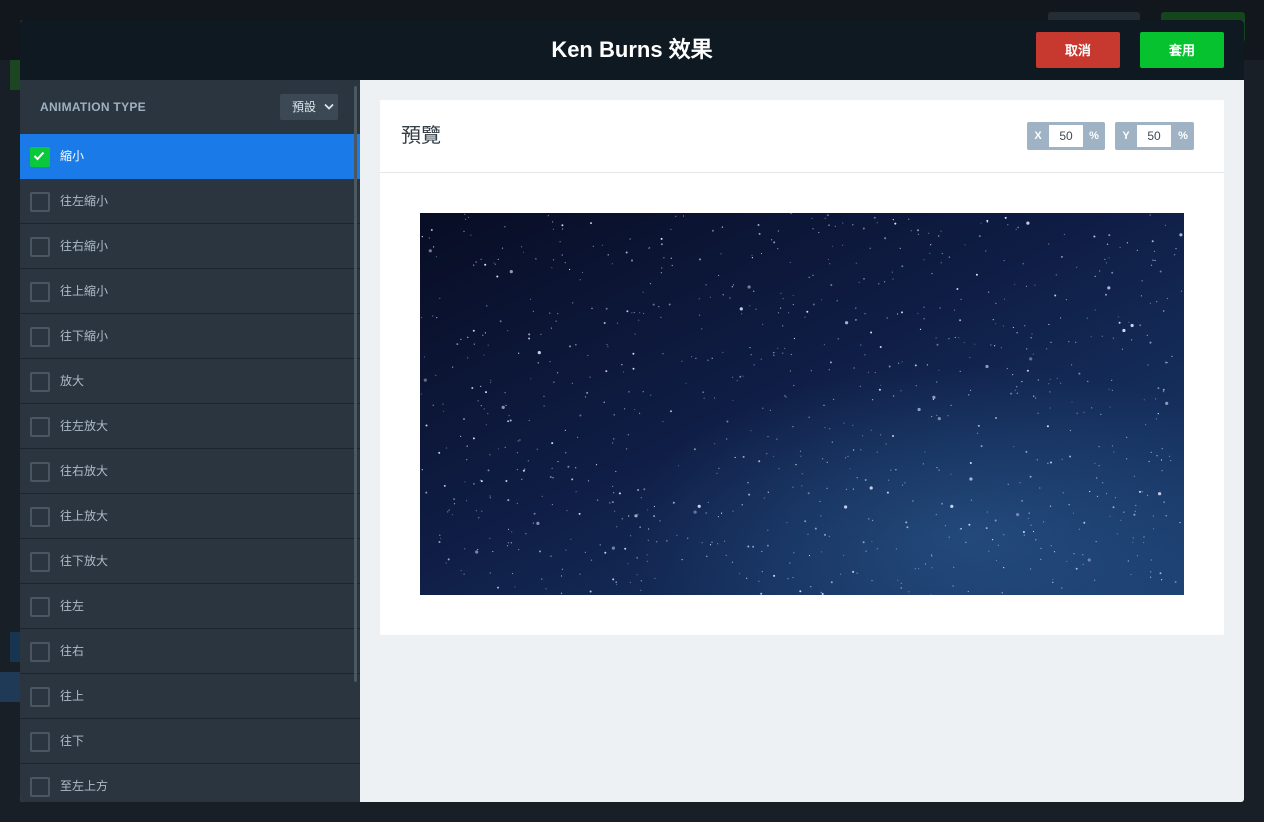 This screenshot has height=822, width=1264. Describe the element at coordinates (190, 107) in the screenshot. I see `sidebar-header: ANIMATION TYPE 預設` at that location.